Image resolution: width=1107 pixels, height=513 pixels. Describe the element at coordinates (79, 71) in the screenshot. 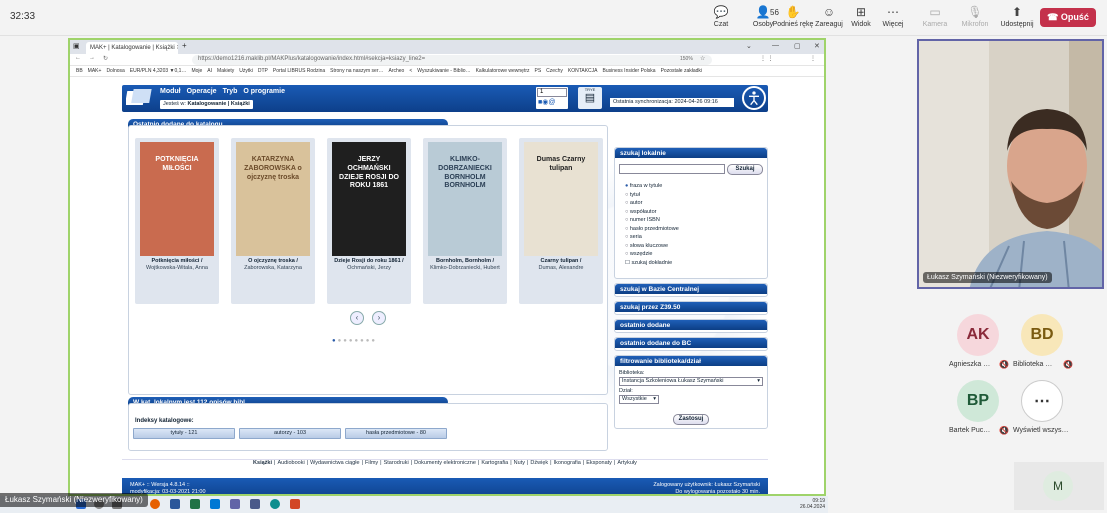

I see `bookmark-item: BB` at that location.